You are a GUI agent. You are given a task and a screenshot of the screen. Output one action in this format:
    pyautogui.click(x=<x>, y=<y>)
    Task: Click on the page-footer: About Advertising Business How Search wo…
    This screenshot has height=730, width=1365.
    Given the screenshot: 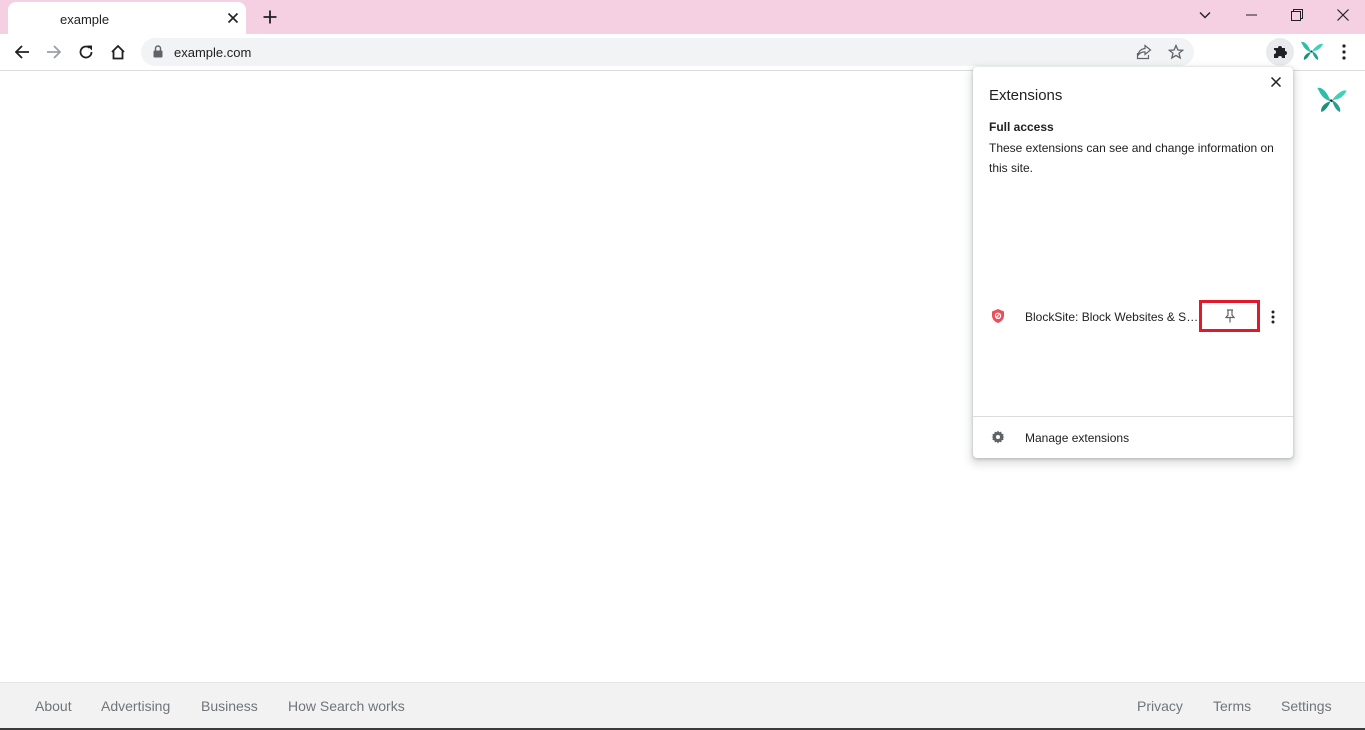 What is the action you would take?
    pyautogui.click(x=682, y=705)
    